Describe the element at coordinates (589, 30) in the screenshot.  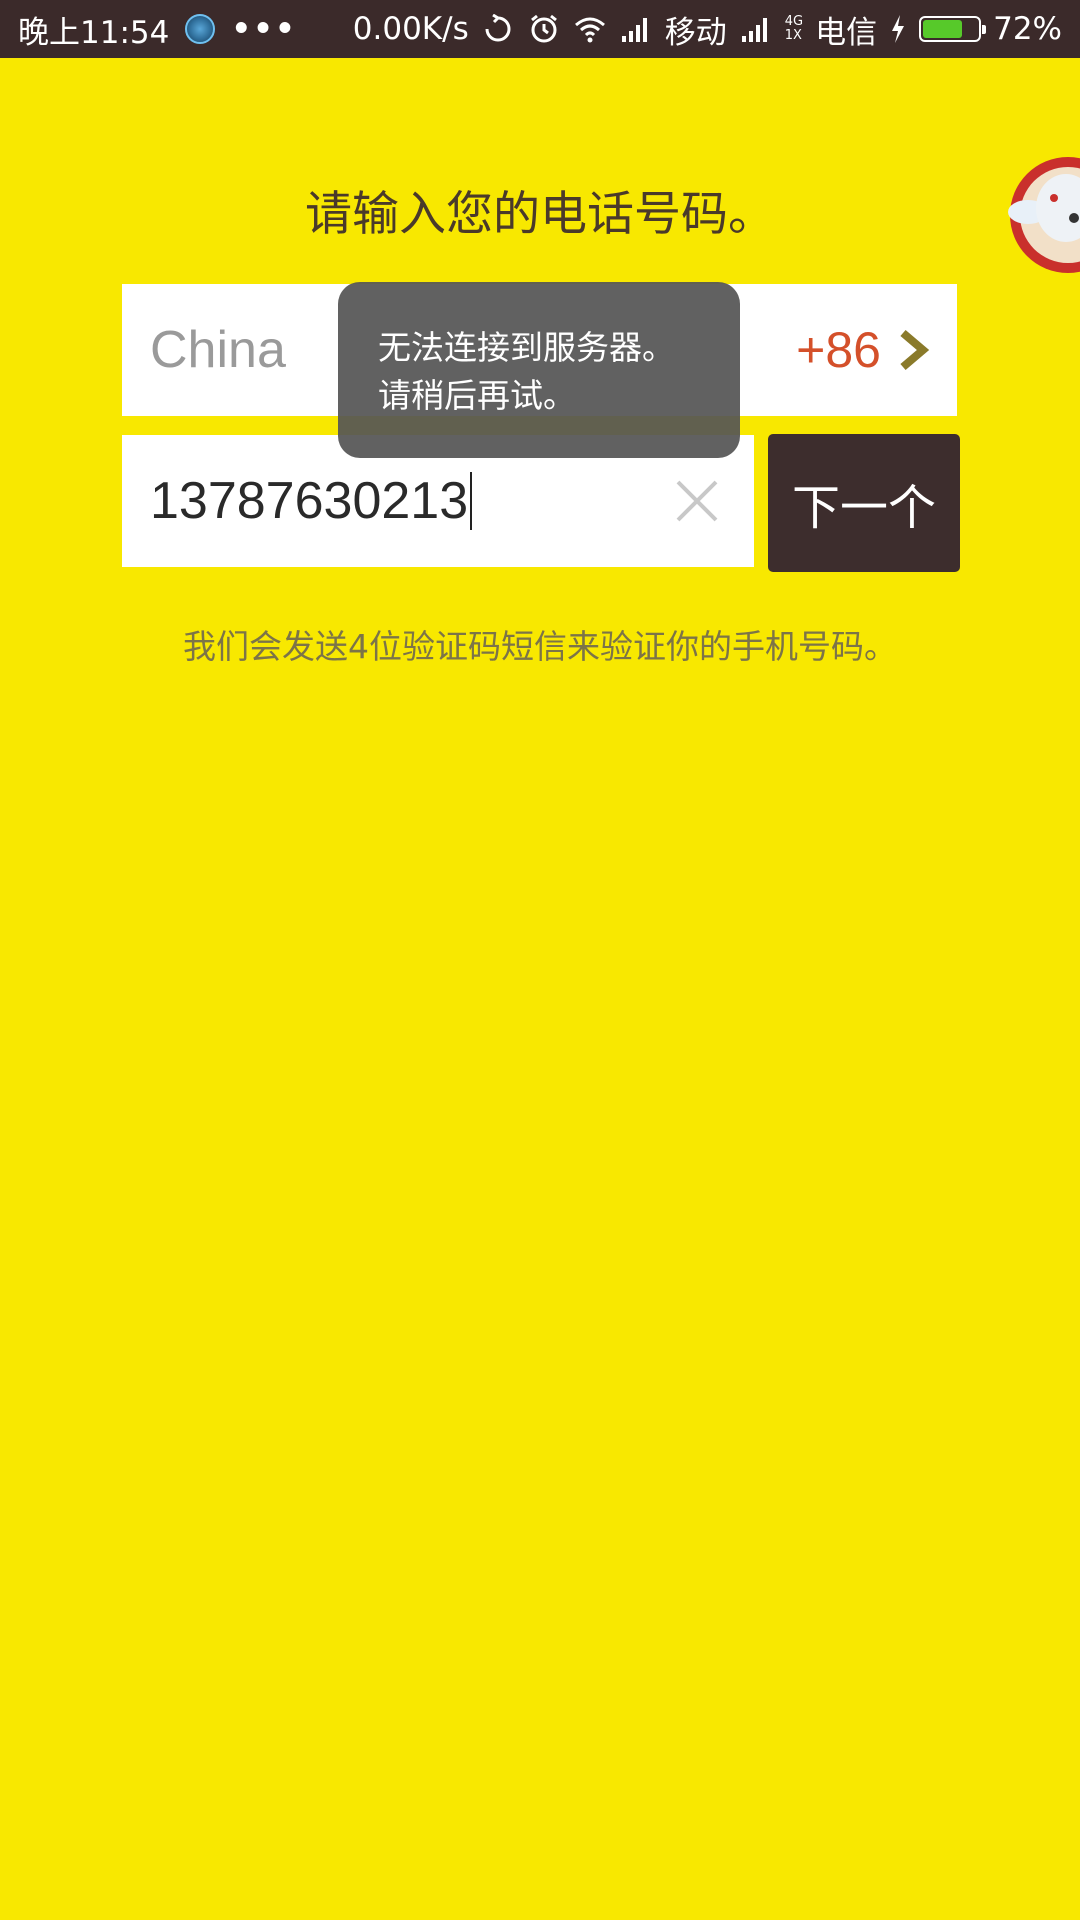
I see `wifi-icon` at that location.